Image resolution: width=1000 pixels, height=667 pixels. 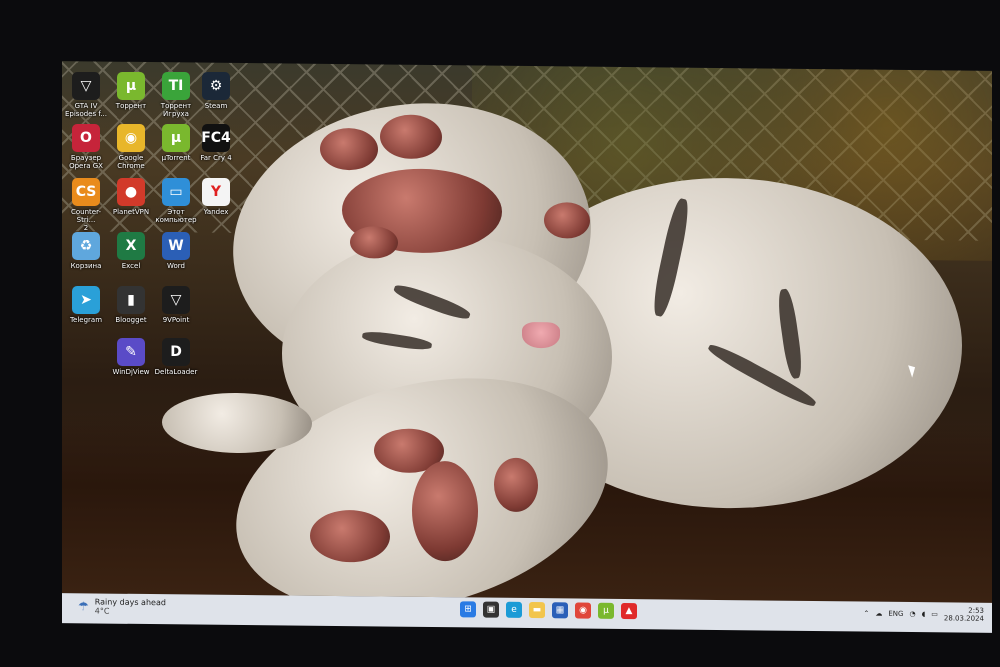 I want to click on desktop-icon-label: PlanetVPN, so click(x=131, y=212).